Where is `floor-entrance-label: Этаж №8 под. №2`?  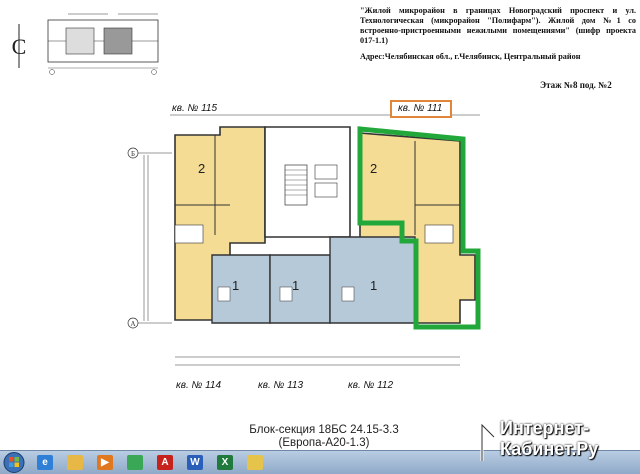 floor-entrance-label: Этаж №8 под. №2 is located at coordinates (576, 85).